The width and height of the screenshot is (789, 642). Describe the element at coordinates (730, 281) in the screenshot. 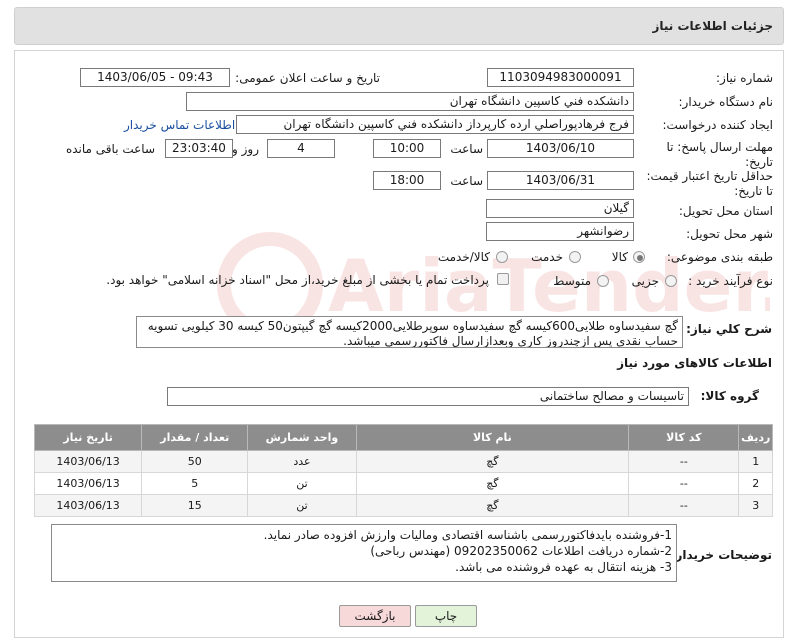

I see `process-label: نوع فرآیند خرید :` at that location.